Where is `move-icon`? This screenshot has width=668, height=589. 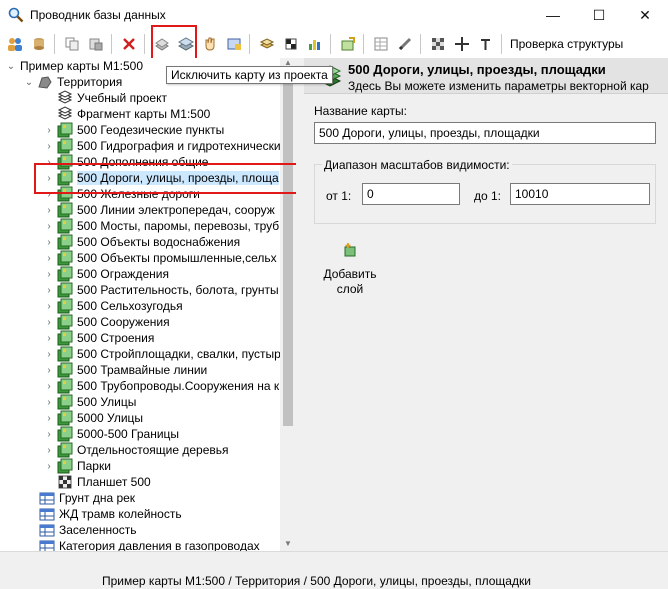
move-icon is located at coordinates (462, 44).